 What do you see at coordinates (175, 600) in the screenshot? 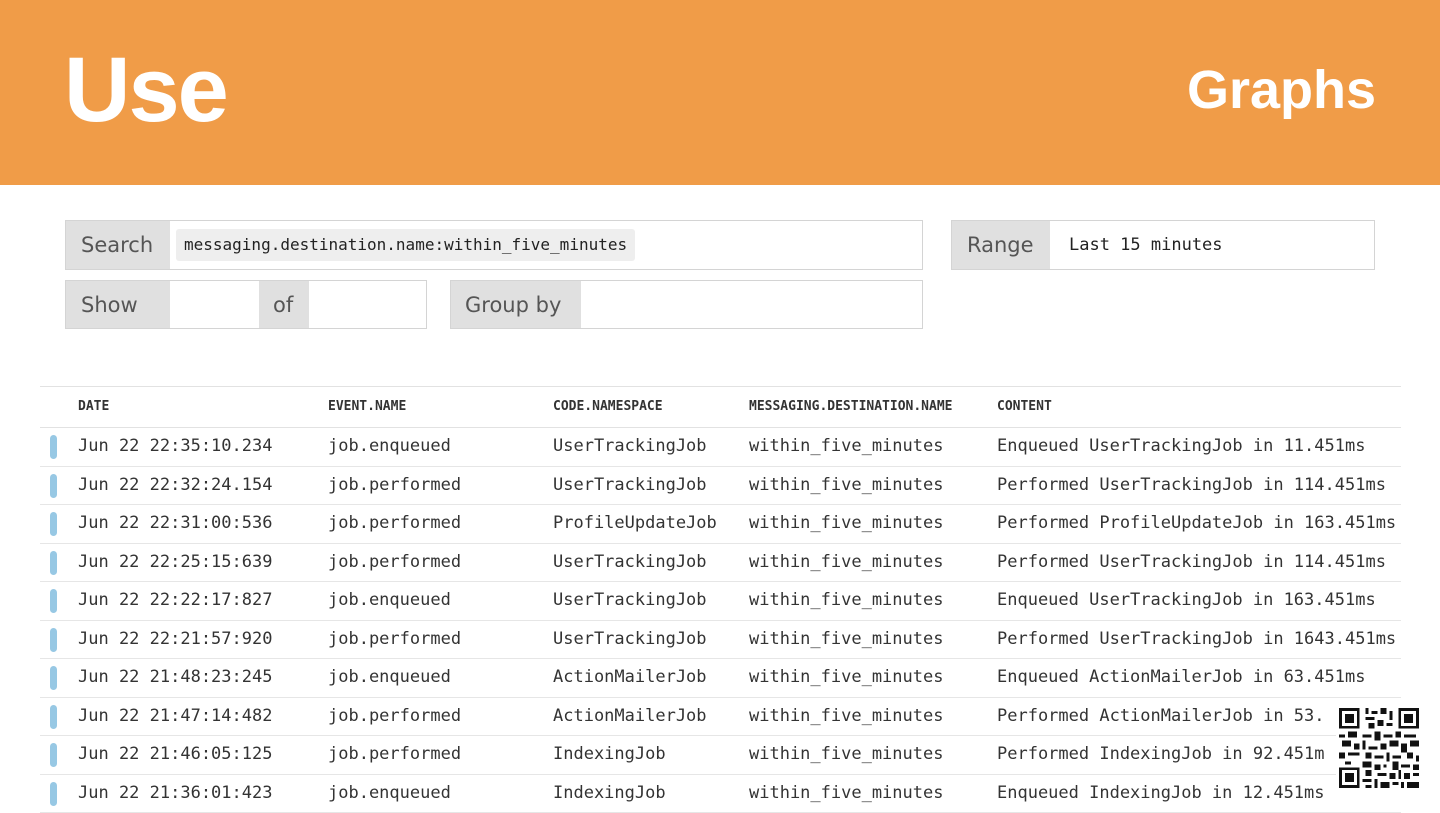
I see `cell-date: Jun 22 22:22:17:827` at bounding box center [175, 600].